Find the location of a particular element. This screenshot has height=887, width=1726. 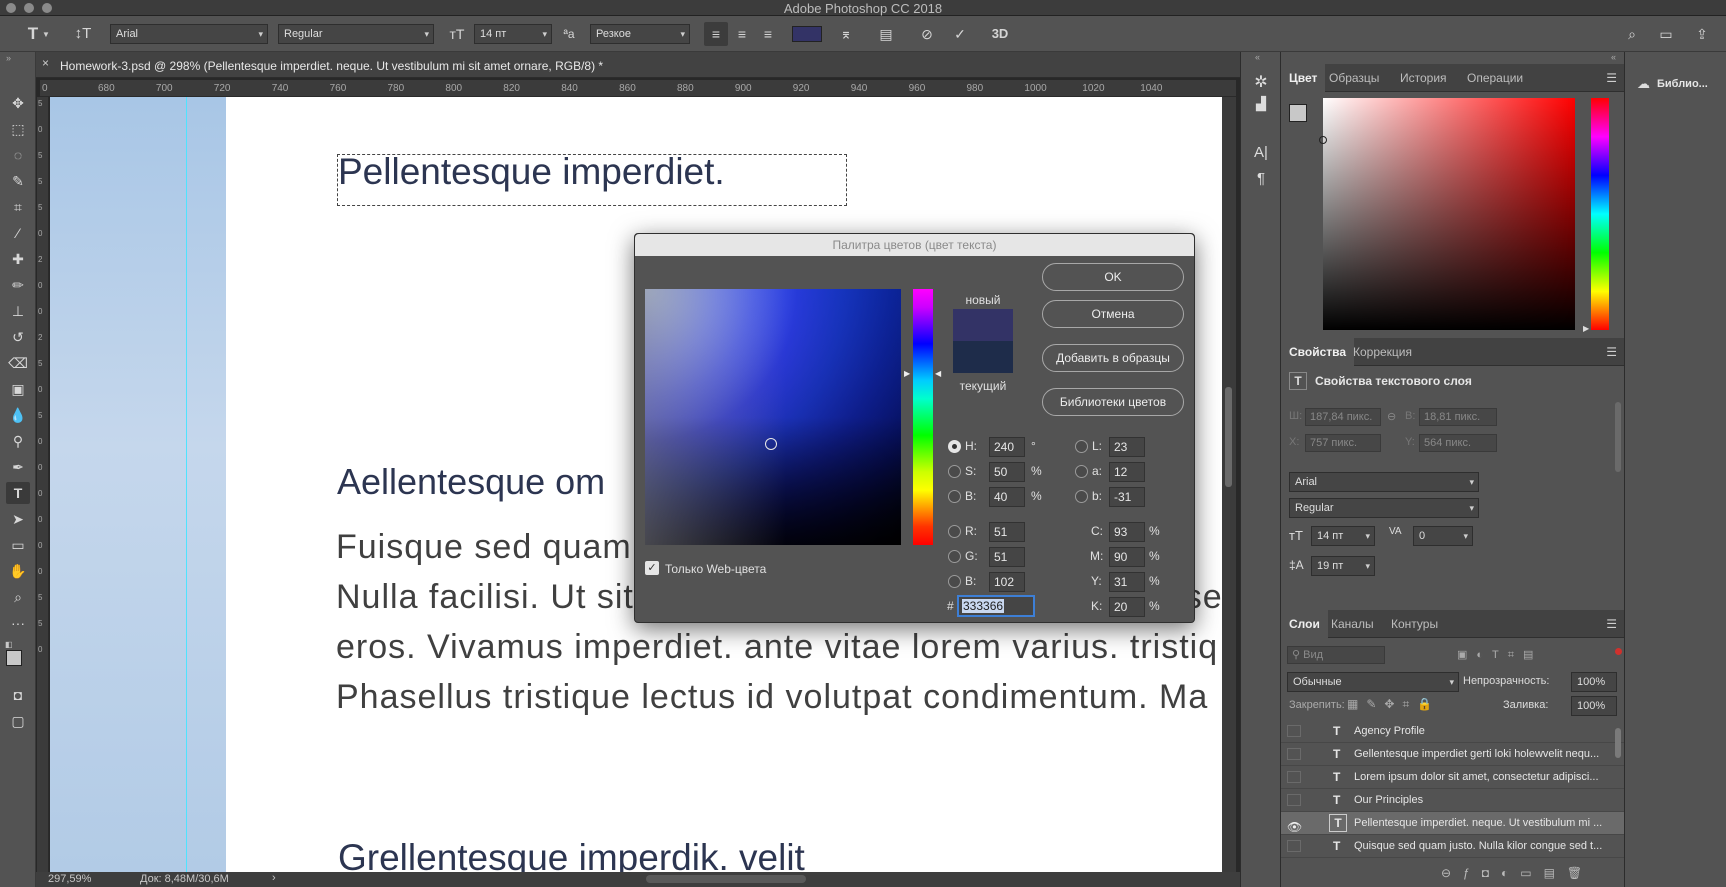

text-tool-preset-icon: T is located at coordinates (33, 34).